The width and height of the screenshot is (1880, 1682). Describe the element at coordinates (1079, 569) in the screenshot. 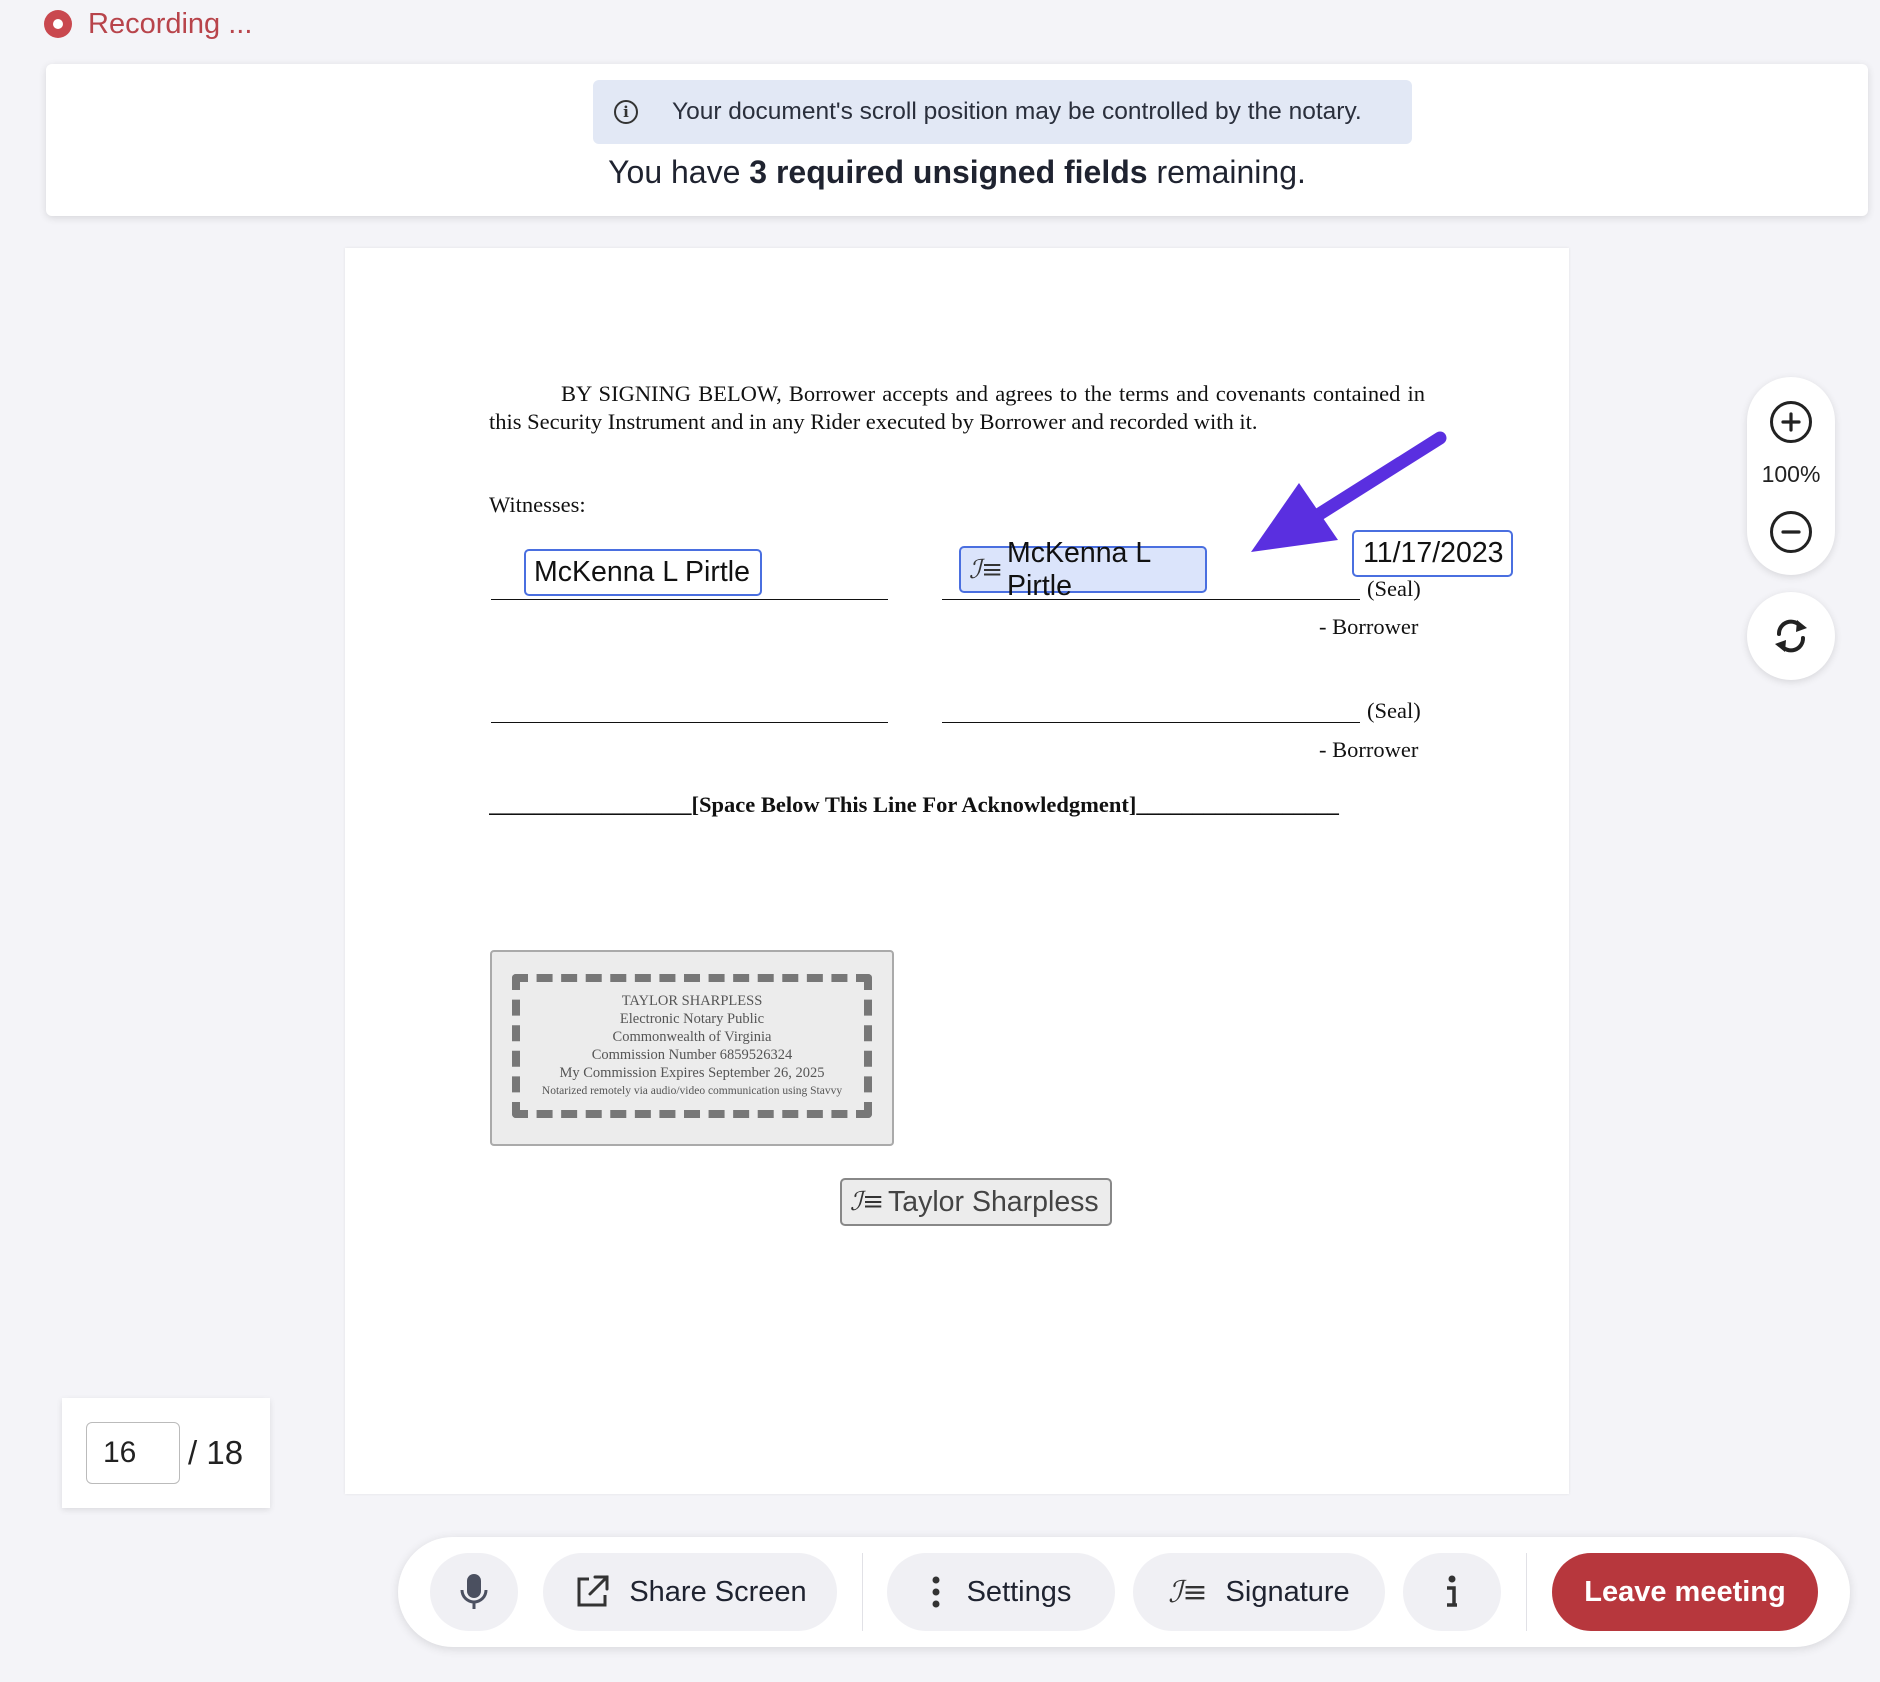

I see `borrower-signature-value: McKenna L Pirtle` at that location.